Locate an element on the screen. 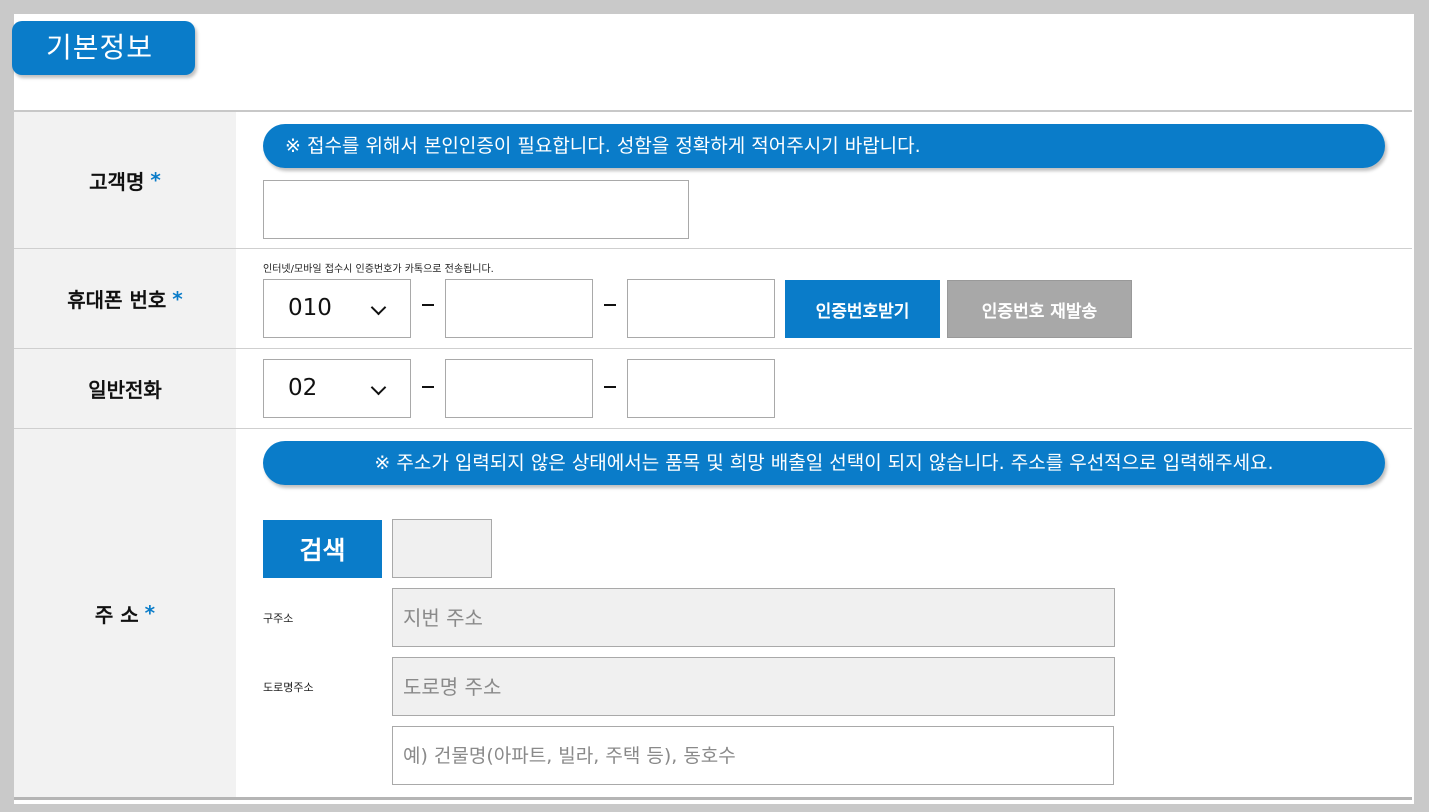 Image resolution: width=1429 pixels, height=812 pixels. mobile-middle-input is located at coordinates (519, 308).